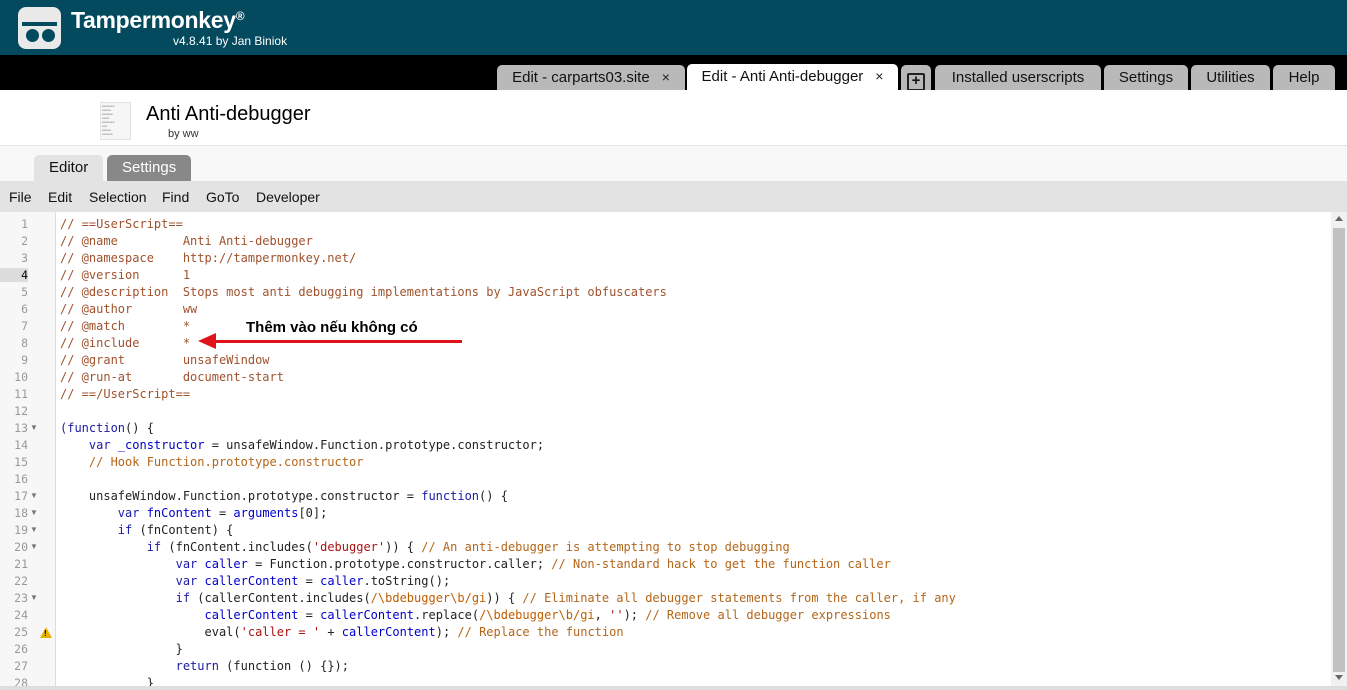 This screenshot has width=1347, height=690. Describe the element at coordinates (24, 224) in the screenshot. I see `line-number: 1` at that location.